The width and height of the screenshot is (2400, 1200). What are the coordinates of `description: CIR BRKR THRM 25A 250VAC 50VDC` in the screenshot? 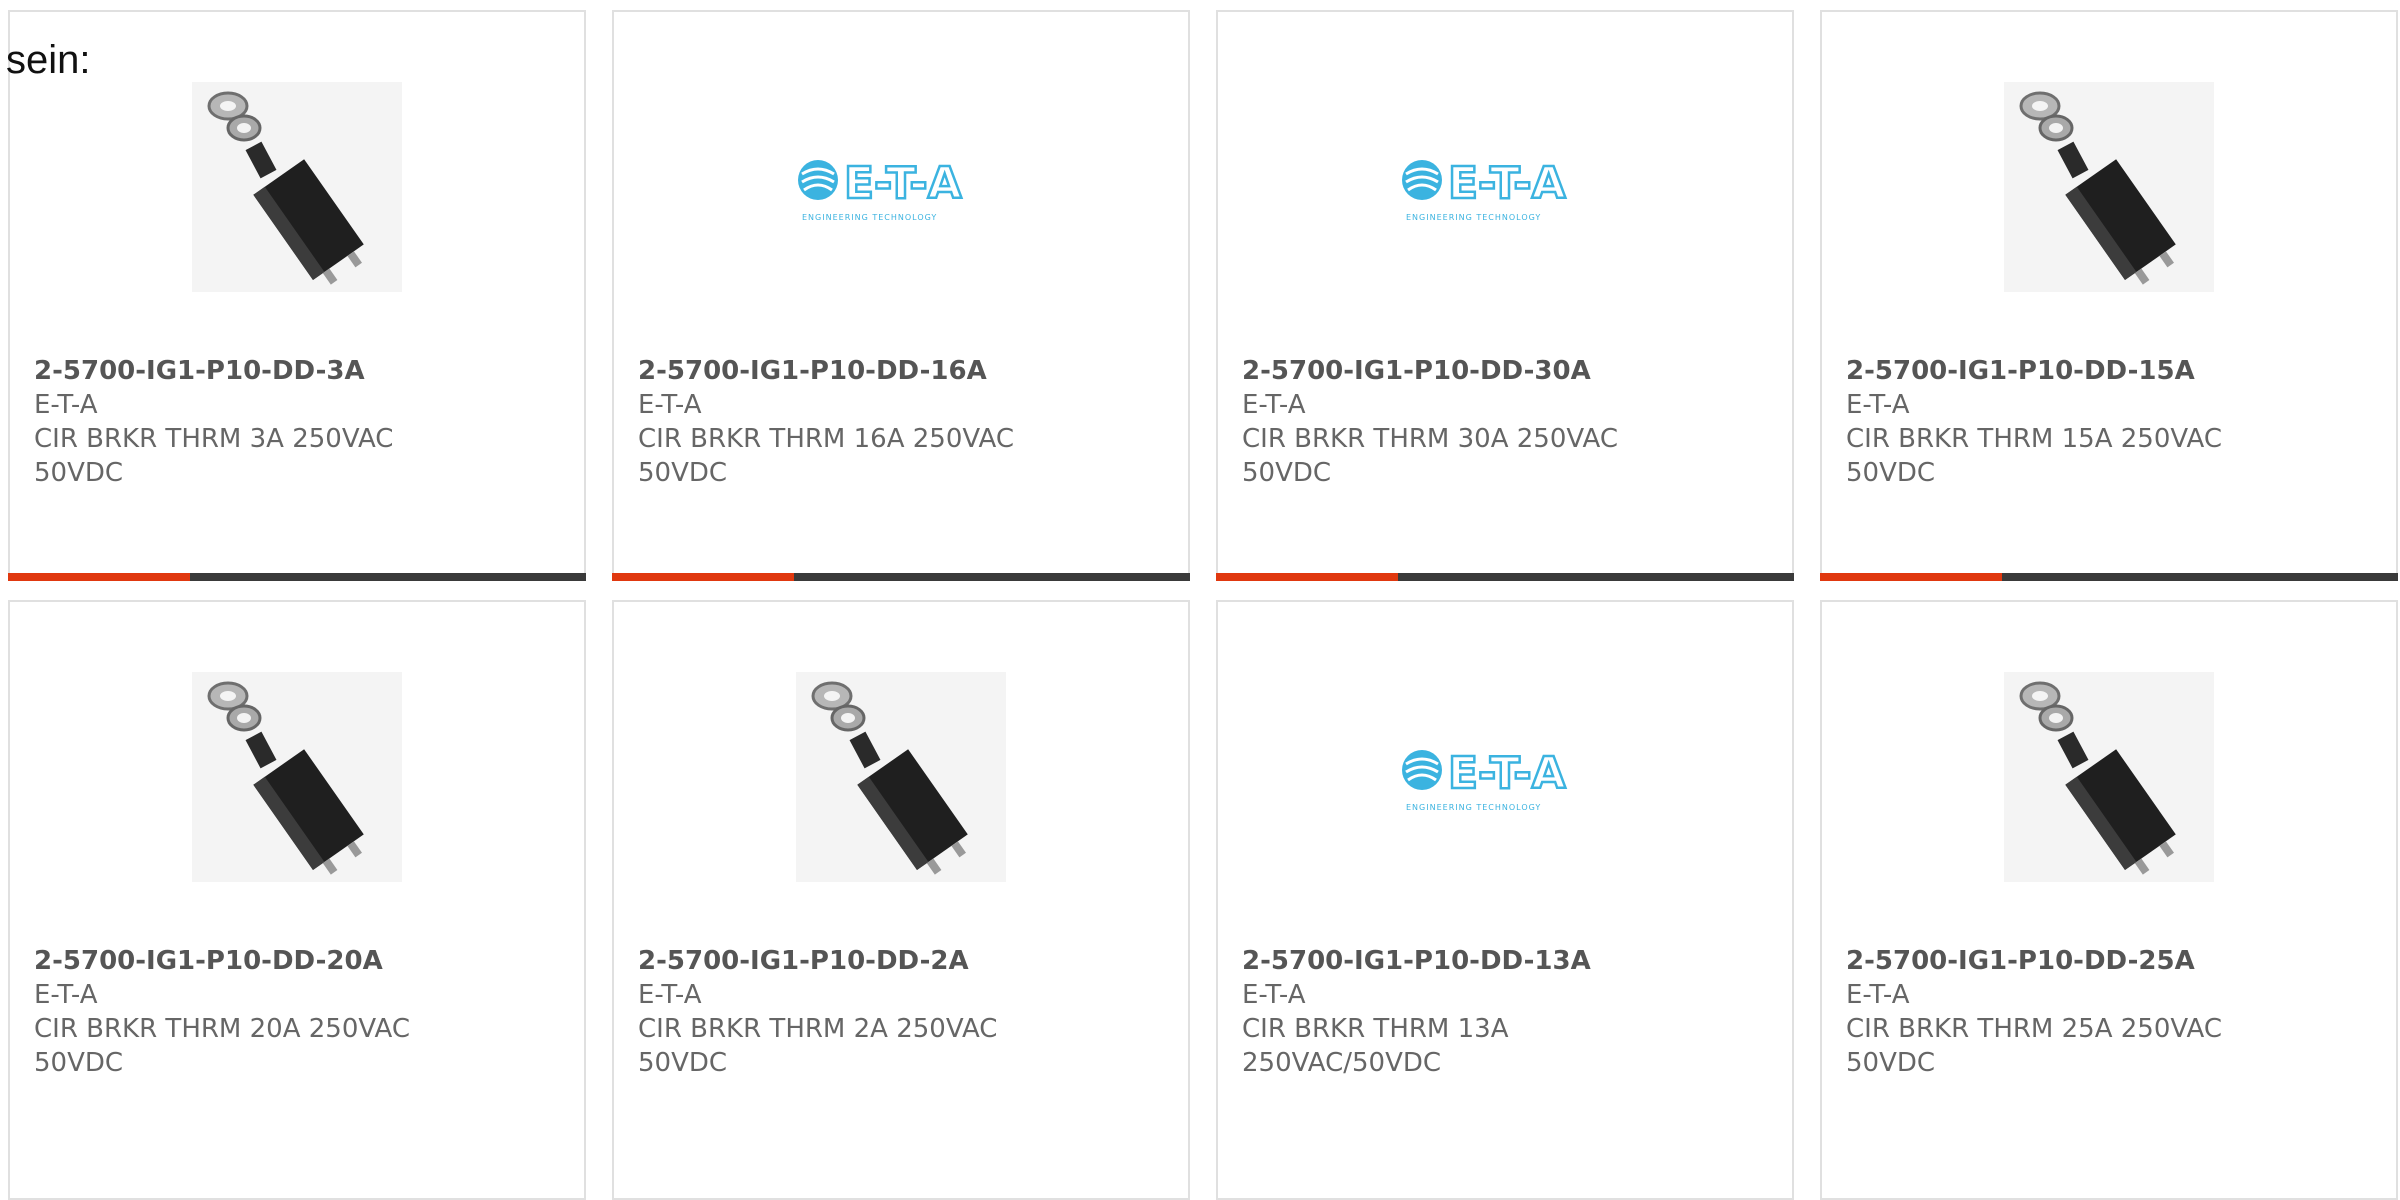 It's located at (2034, 1046).